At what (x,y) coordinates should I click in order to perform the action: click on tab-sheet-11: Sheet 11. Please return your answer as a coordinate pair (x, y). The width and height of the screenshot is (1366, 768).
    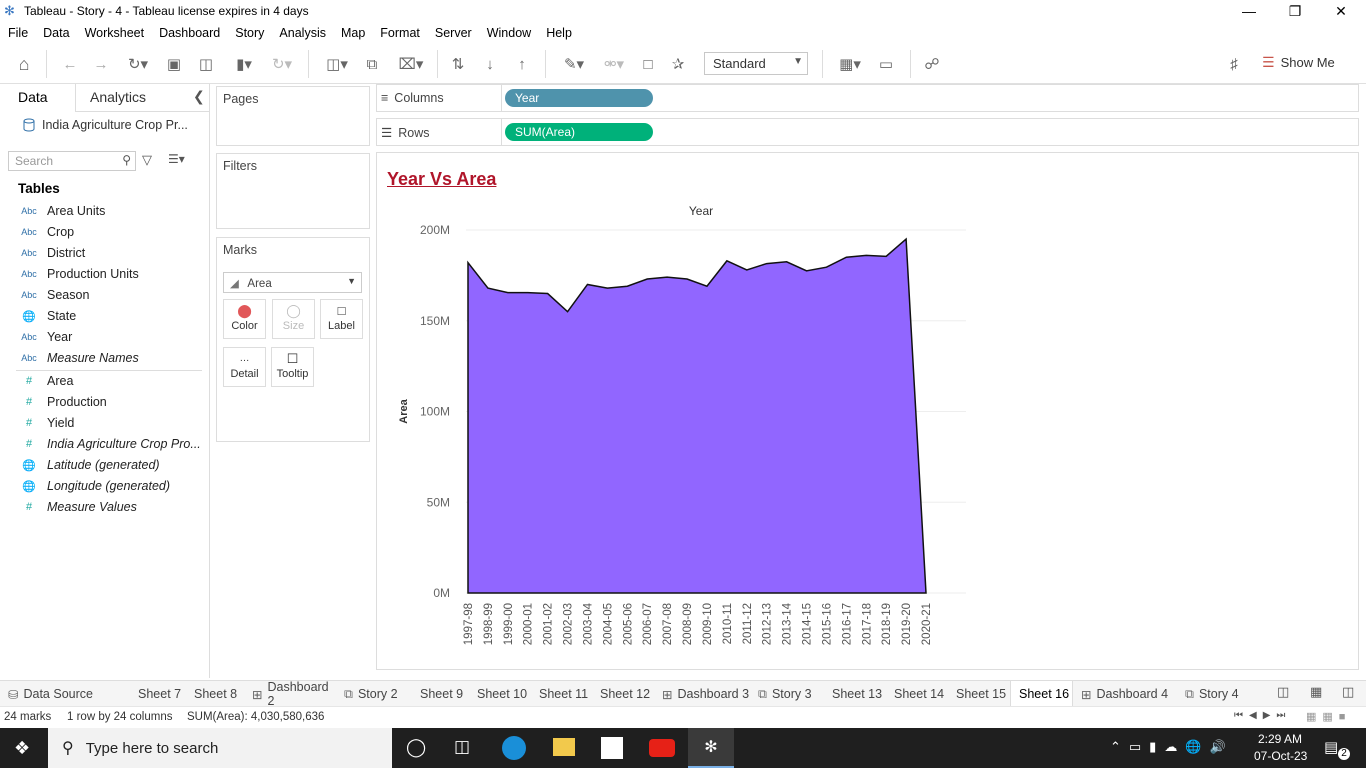
    Looking at the image, I should click on (561, 694).